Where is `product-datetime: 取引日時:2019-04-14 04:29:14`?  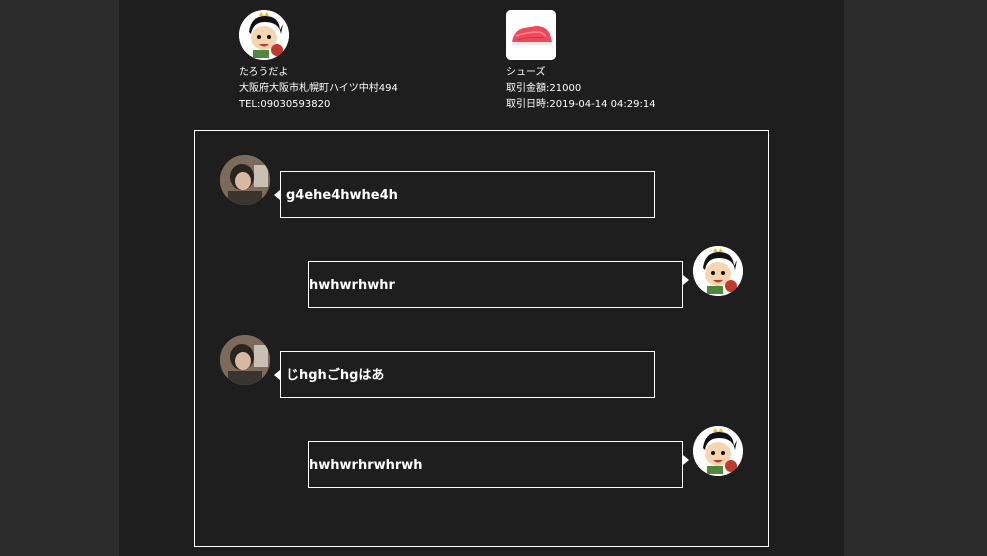 product-datetime: 取引日時:2019-04-14 04:29:14 is located at coordinates (581, 104).